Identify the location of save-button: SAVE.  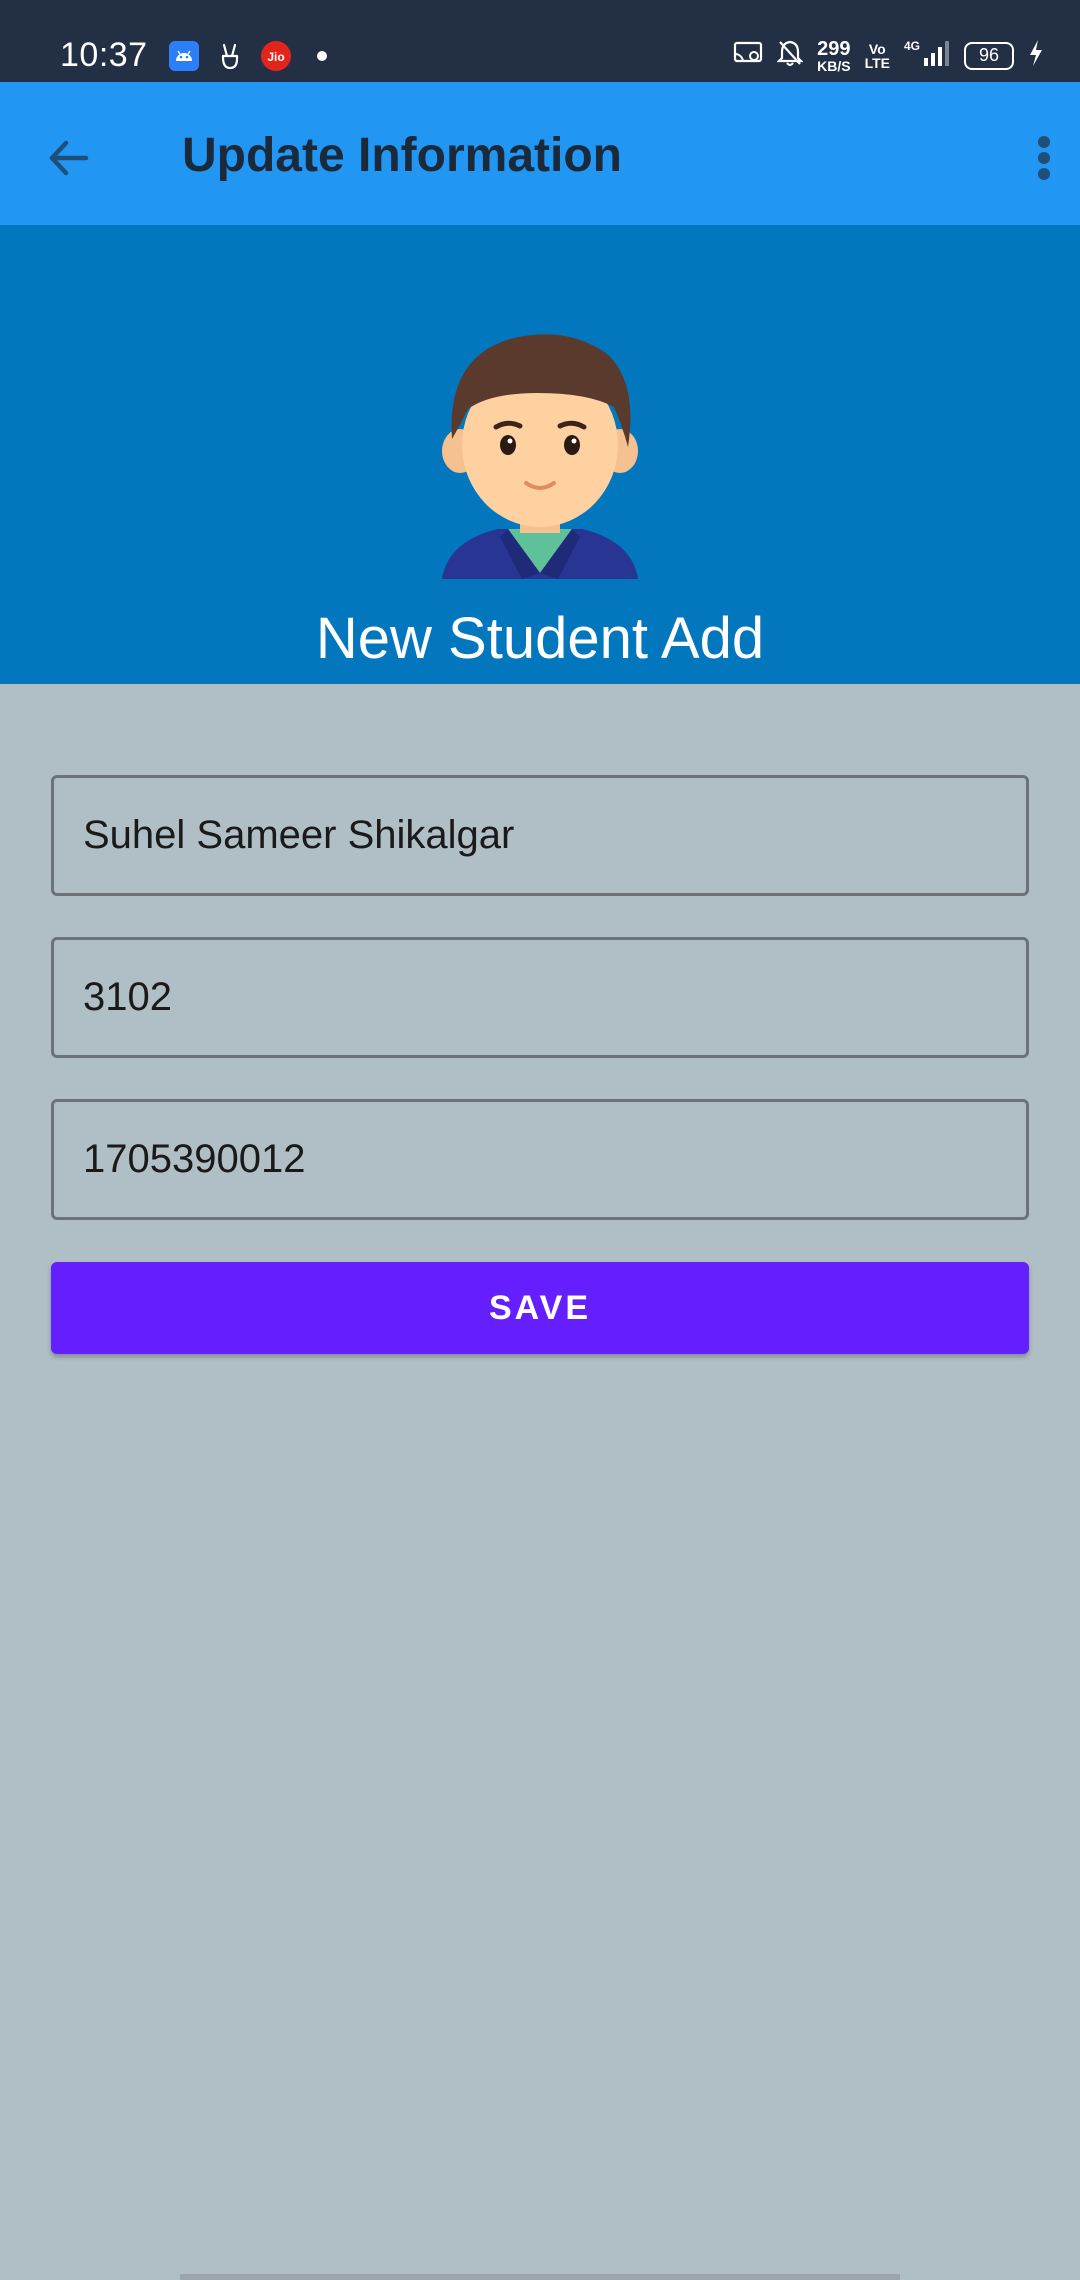
(540, 1308).